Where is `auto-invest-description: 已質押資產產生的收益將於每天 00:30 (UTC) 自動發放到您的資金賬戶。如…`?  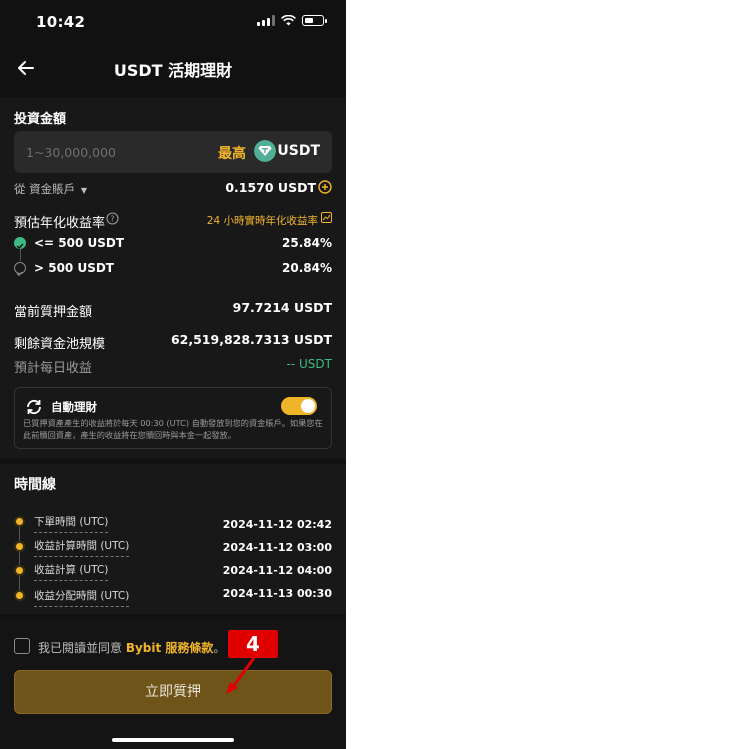 auto-invest-description: 已質押資產產生的收益將於每天 00:30 (UTC) 自動發放到您的資金賬戶。如… is located at coordinates (173, 429).